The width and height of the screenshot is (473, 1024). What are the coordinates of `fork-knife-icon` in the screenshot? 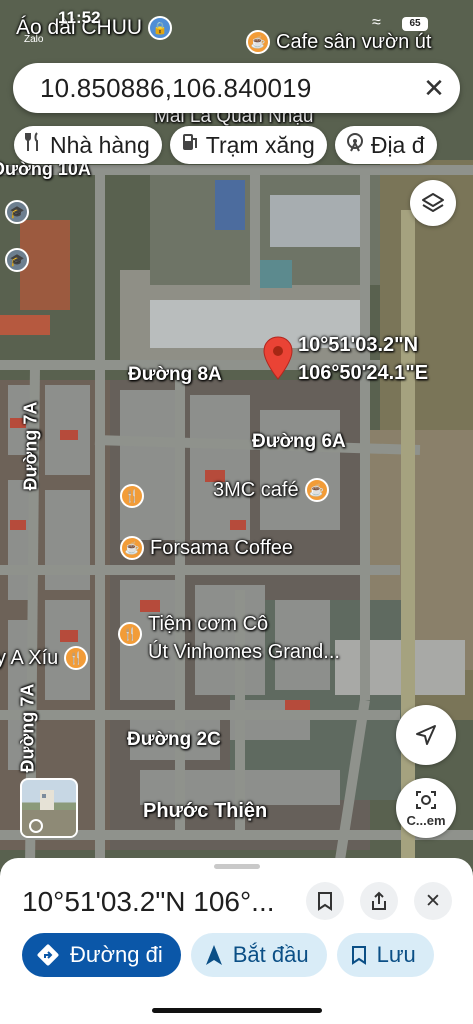 It's located at (34, 145).